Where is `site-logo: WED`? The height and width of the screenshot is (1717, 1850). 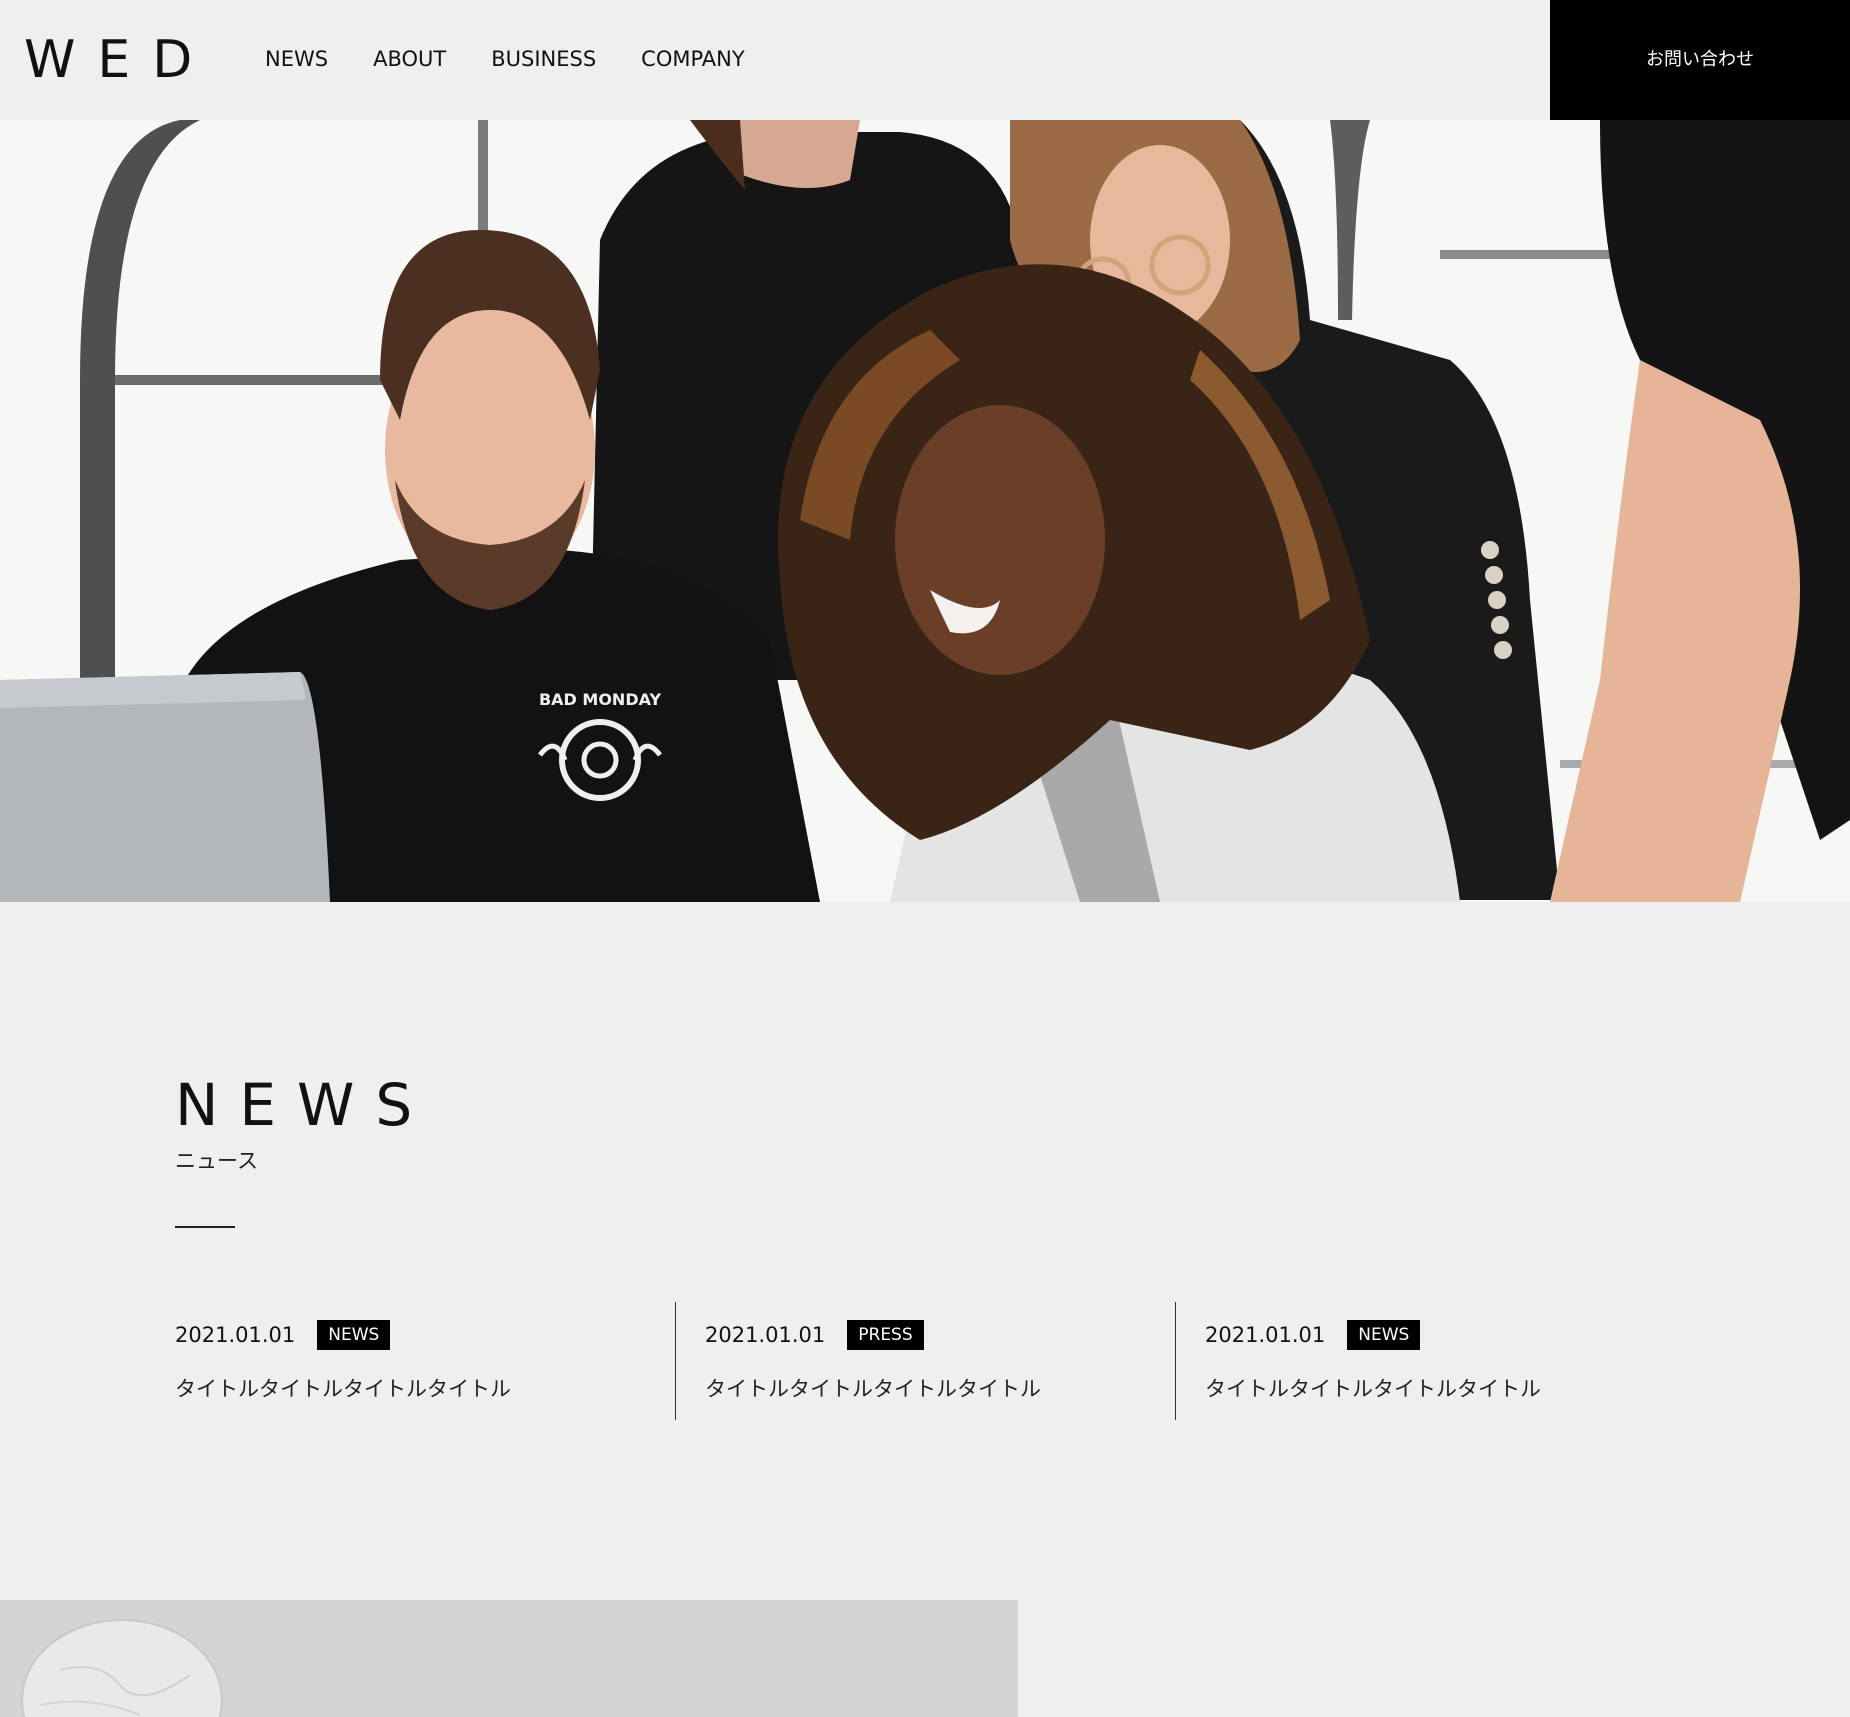 site-logo: WED is located at coordinates (119, 60).